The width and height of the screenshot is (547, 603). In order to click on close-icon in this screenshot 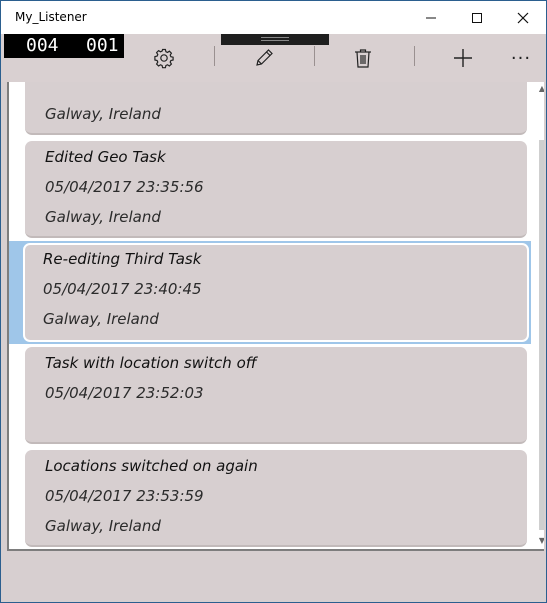, I will do `click(523, 17)`.